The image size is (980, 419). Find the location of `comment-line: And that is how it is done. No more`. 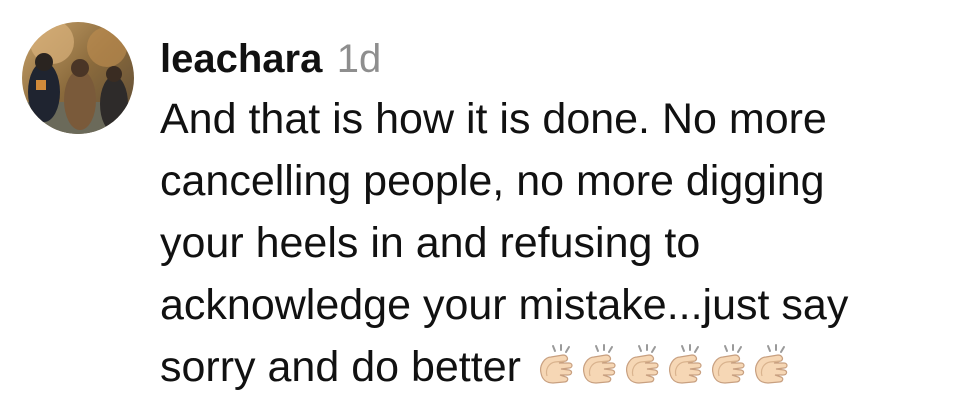

comment-line: And that is how it is done. No more is located at coordinates (493, 119).